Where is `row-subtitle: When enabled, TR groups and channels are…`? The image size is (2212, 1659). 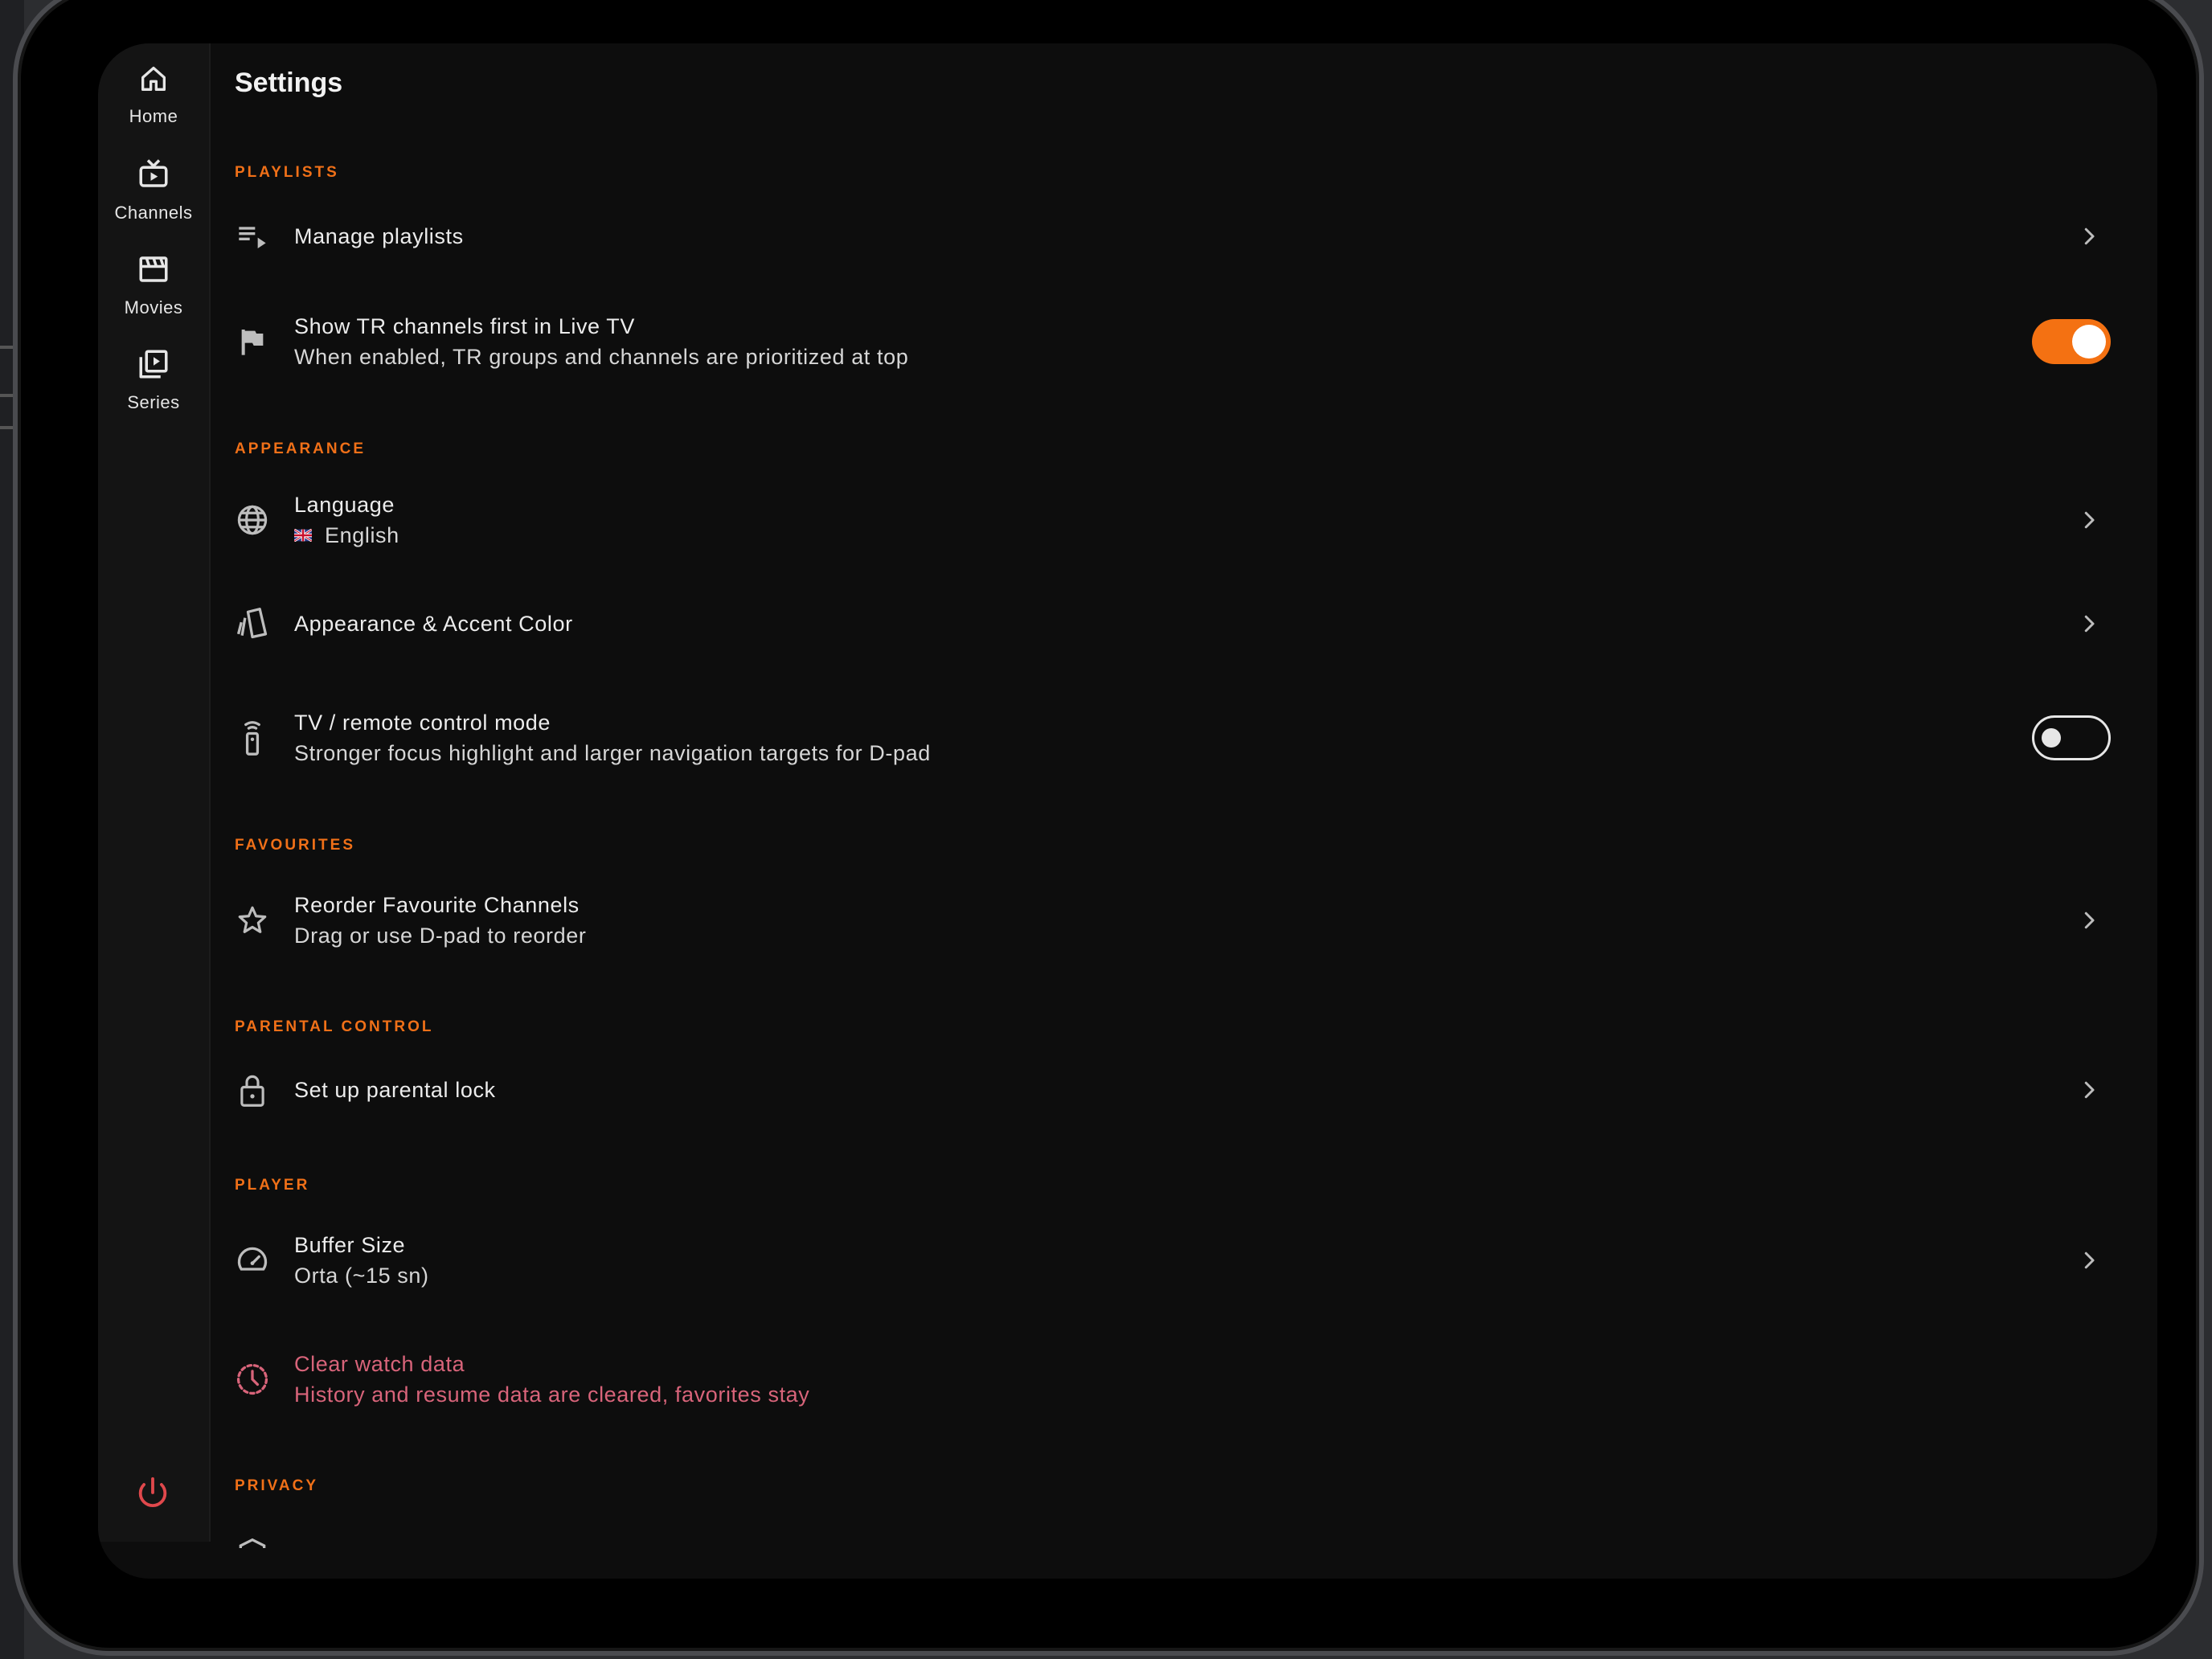
row-subtitle: When enabled, TR groups and channels are… is located at coordinates (601, 357).